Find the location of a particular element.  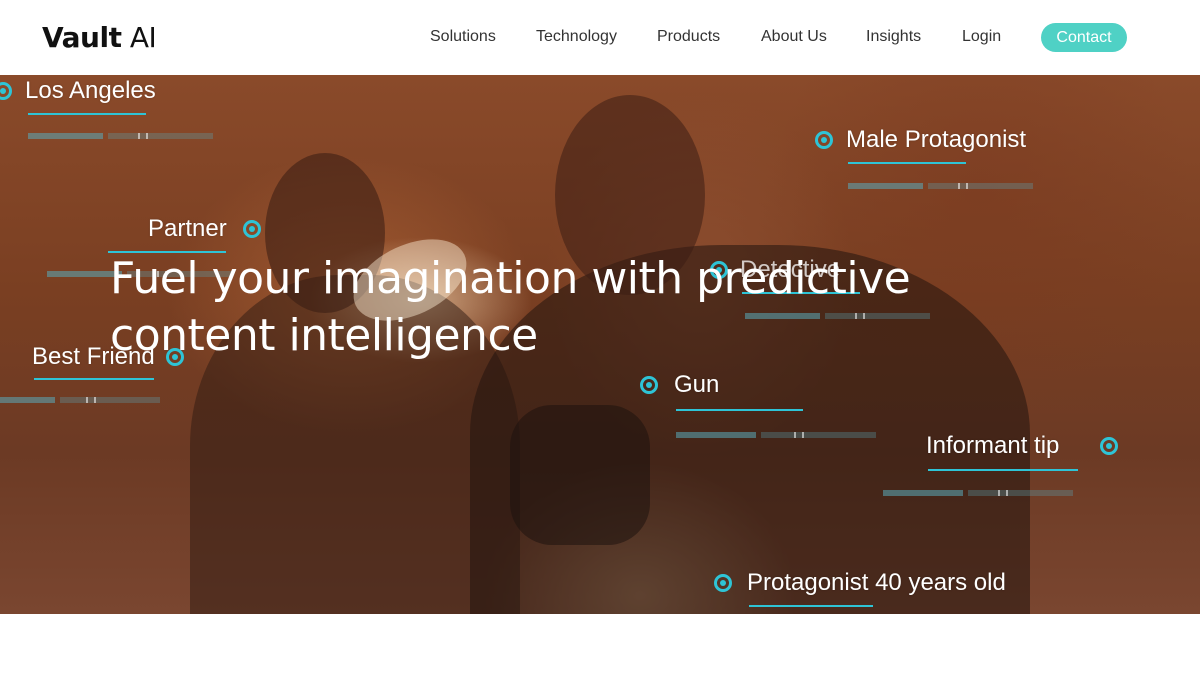

nav-products: Products is located at coordinates (688, 37).